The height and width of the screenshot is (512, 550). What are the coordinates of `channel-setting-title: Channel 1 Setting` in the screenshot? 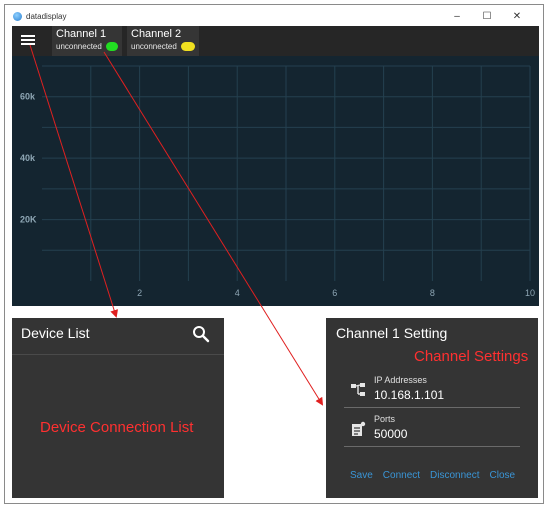 It's located at (392, 333).